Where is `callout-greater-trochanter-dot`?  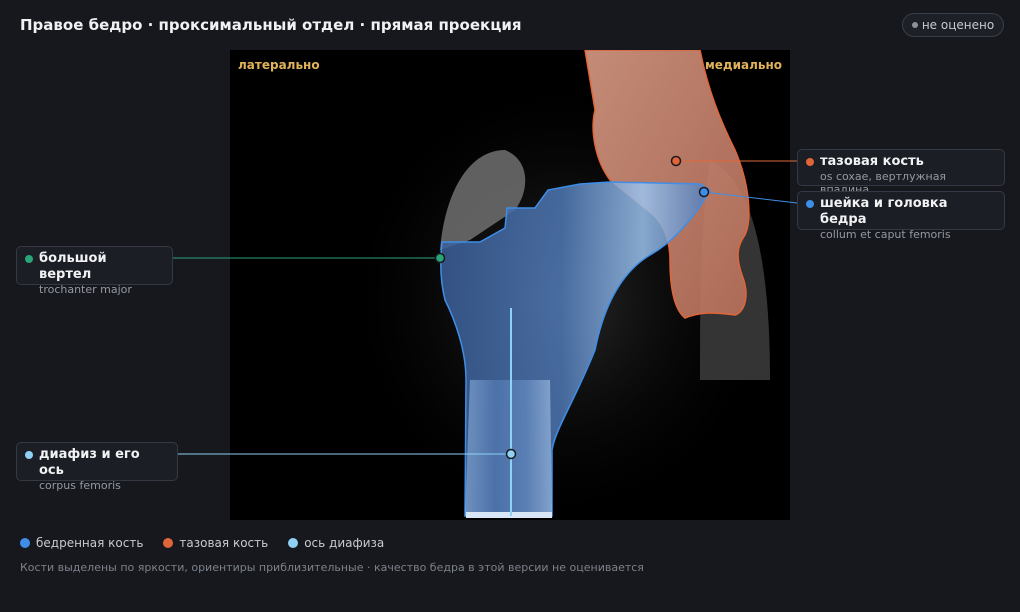 callout-greater-trochanter-dot is located at coordinates (29, 259).